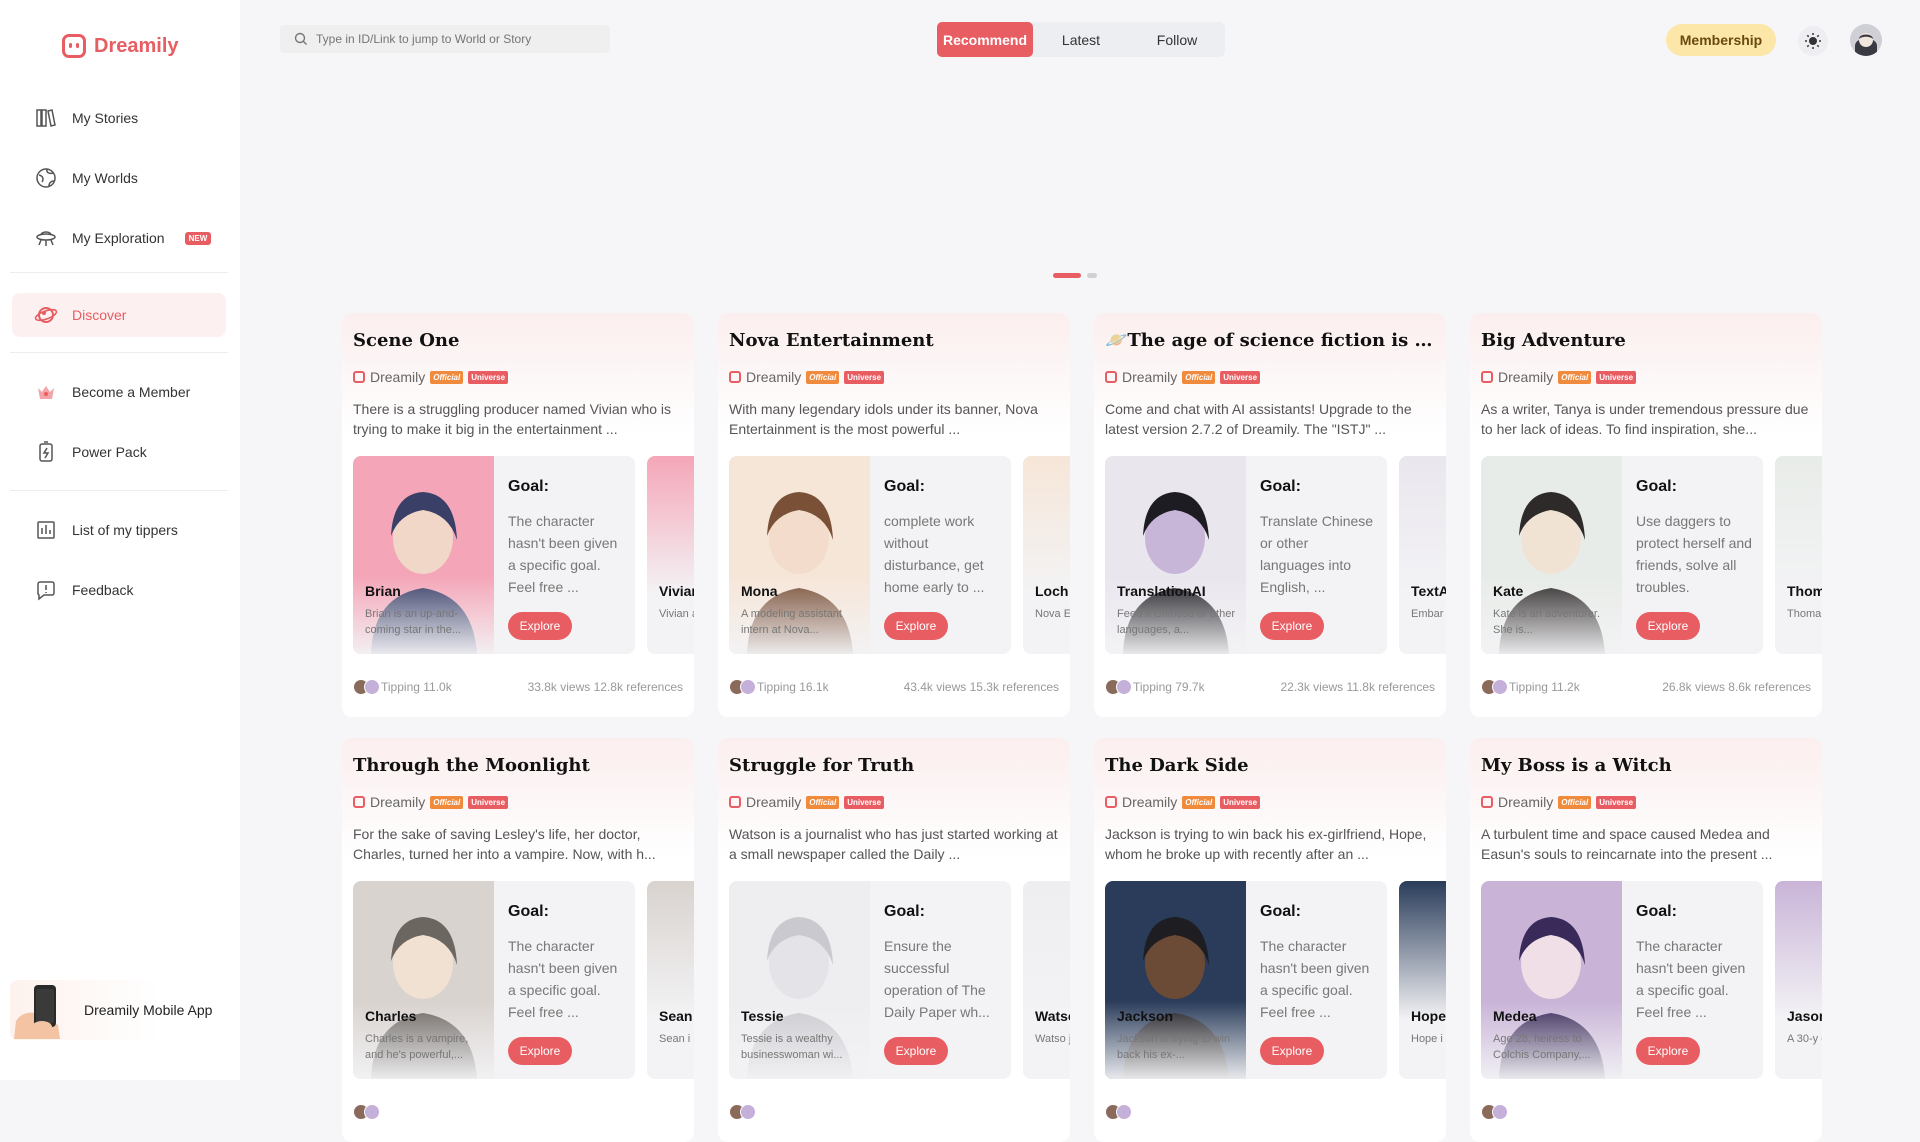 The height and width of the screenshot is (1142, 1920). Describe the element at coordinates (1798, 980) in the screenshot. I see `character-card-next: Jason A 30-y emplo` at that location.